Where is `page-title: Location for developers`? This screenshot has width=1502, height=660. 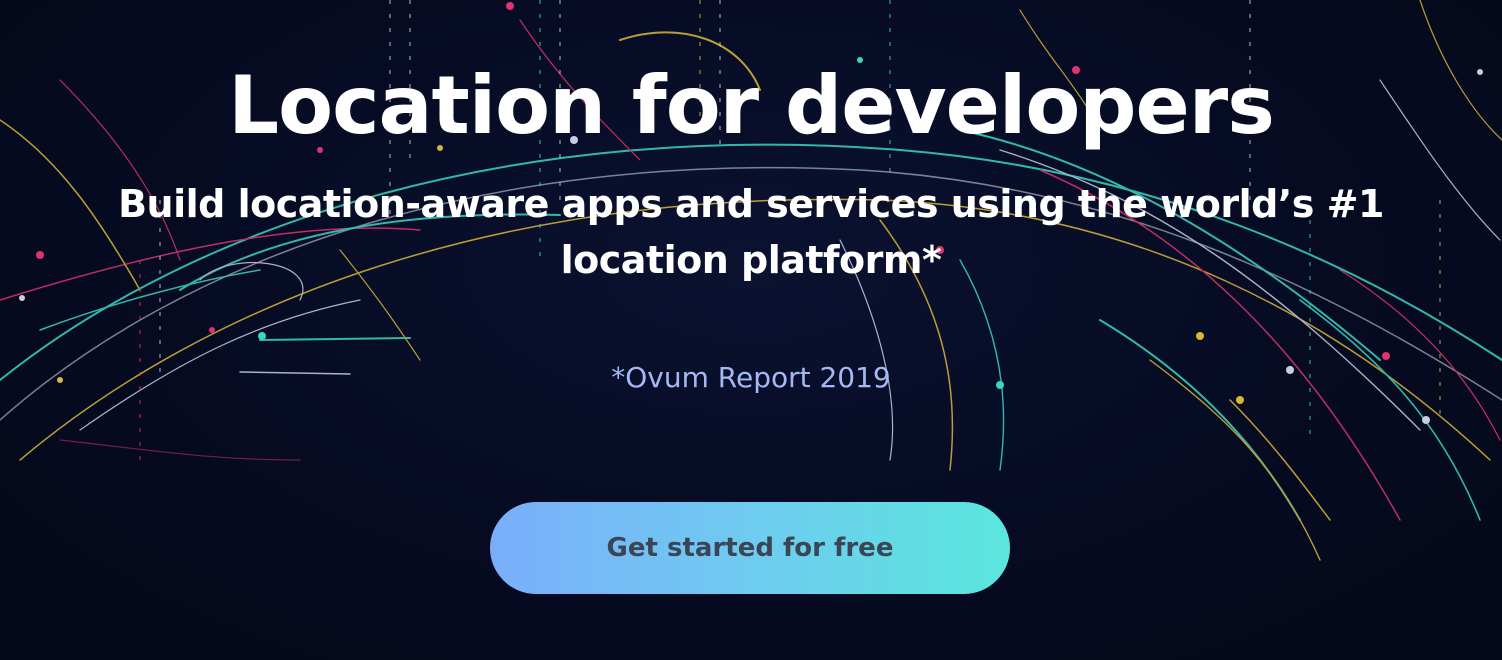 page-title: Location for developers is located at coordinates (751, 105).